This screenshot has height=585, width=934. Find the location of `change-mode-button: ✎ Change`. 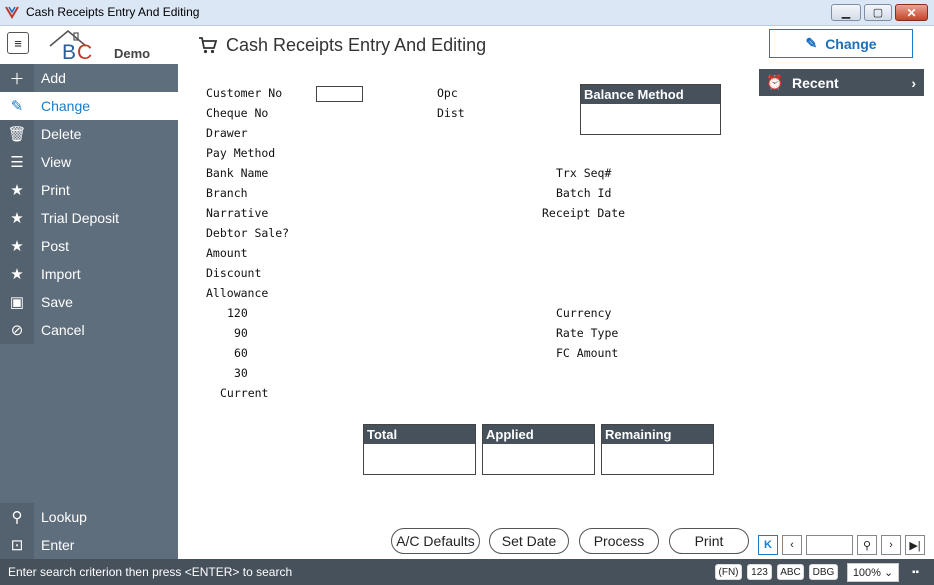

change-mode-button: ✎ Change is located at coordinates (841, 43).